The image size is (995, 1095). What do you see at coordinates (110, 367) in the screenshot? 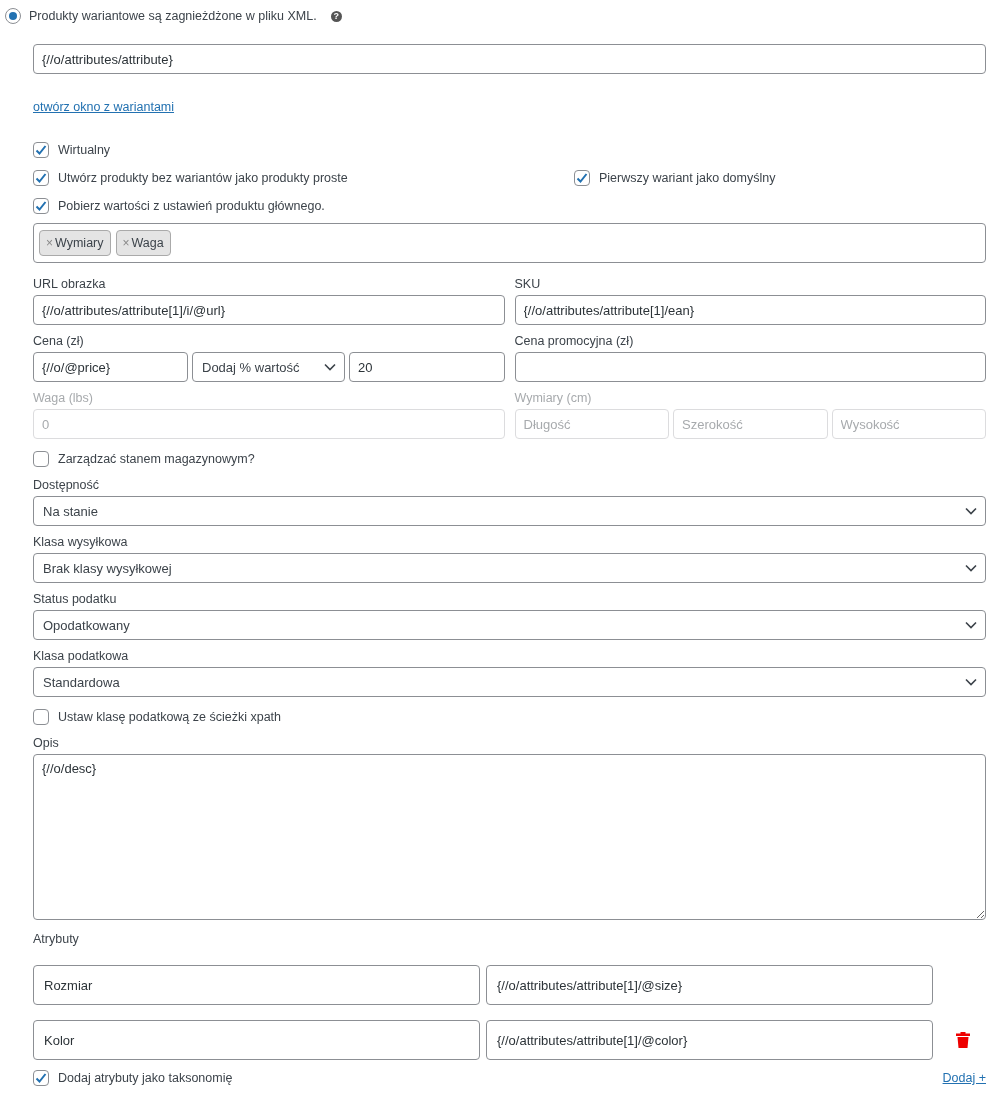
I see `input-field: {//o/@price}` at bounding box center [110, 367].